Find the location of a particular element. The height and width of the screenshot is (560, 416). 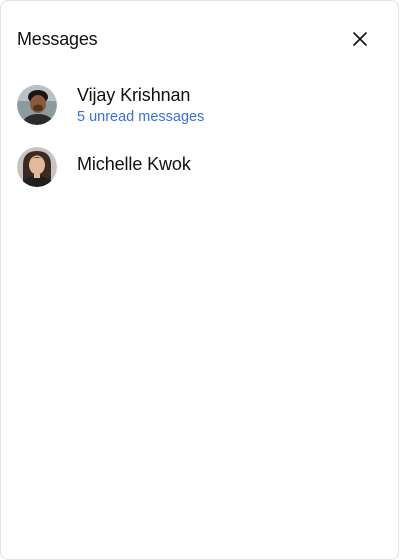

close-button is located at coordinates (360, 39).